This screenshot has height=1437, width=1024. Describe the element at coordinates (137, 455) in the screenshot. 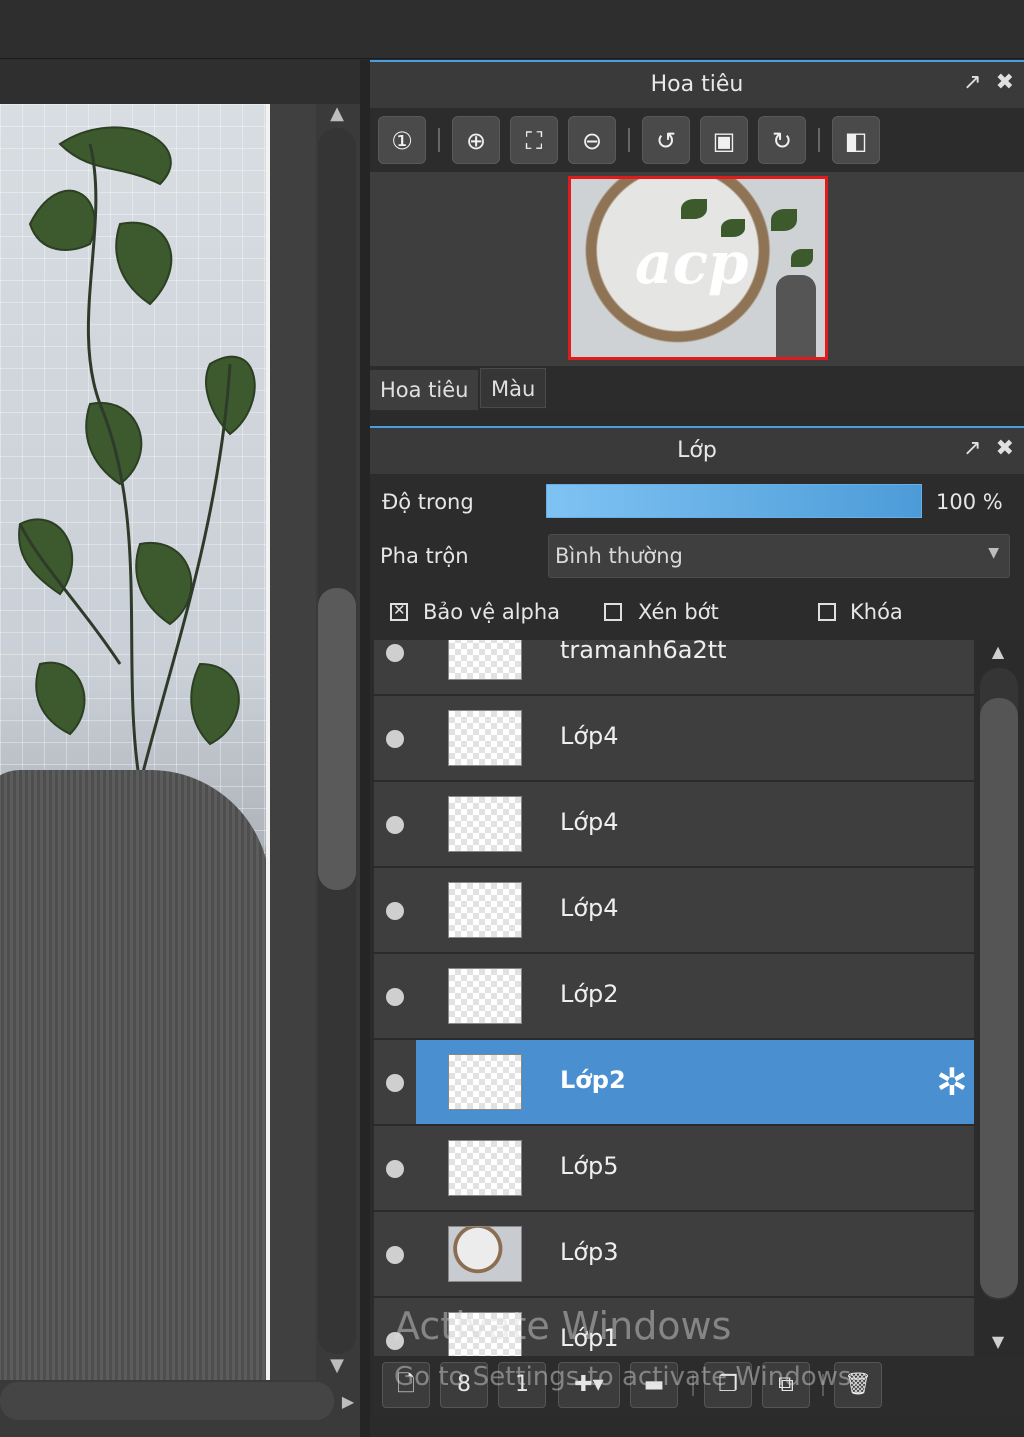

I see `plant-leaves-illustration` at that location.